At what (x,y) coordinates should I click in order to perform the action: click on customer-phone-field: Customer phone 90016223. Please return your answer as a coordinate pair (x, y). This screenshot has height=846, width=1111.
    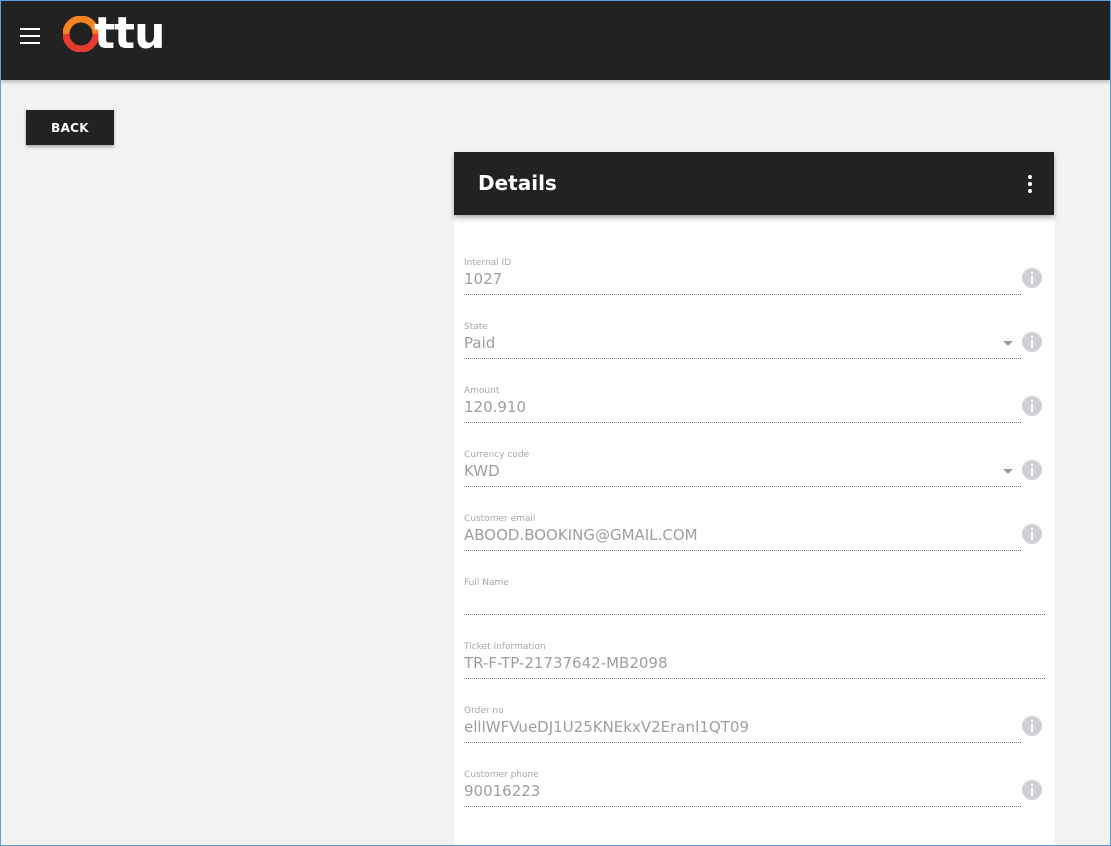
    Looking at the image, I should click on (754, 798).